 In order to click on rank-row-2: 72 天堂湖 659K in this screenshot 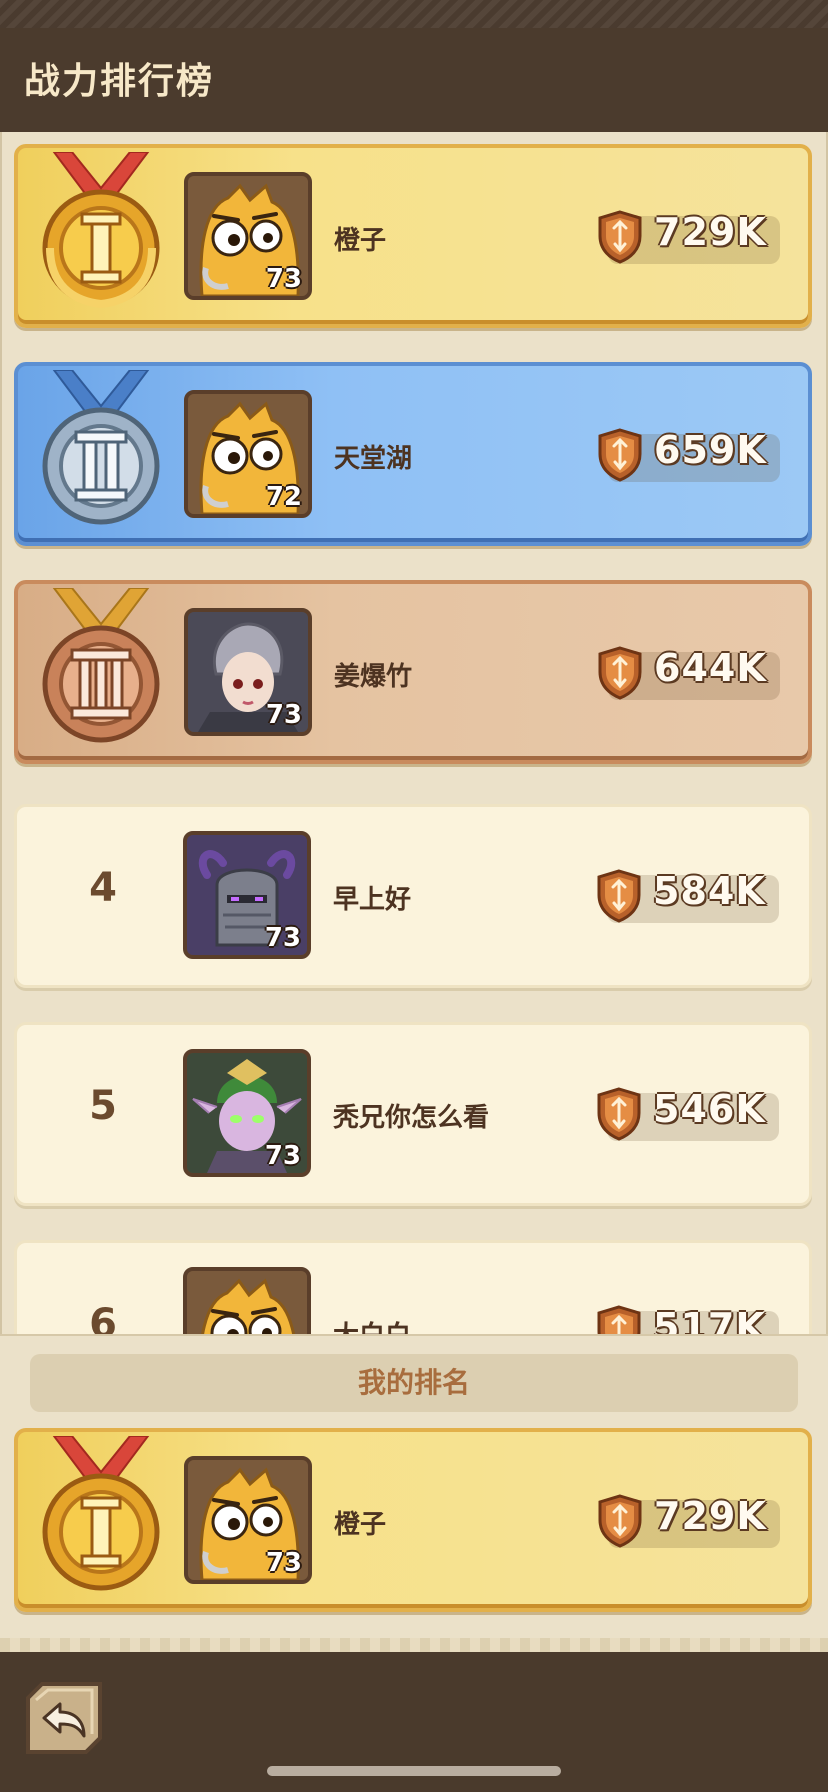, I will do `click(413, 454)`.